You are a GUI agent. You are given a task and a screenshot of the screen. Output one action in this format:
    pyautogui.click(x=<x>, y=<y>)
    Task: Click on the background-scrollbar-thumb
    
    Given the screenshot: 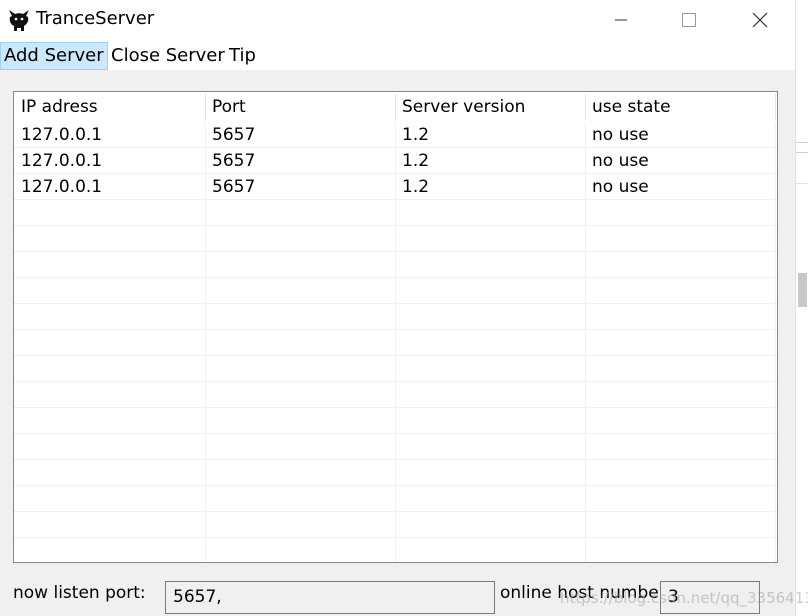 What is the action you would take?
    pyautogui.click(x=802, y=290)
    